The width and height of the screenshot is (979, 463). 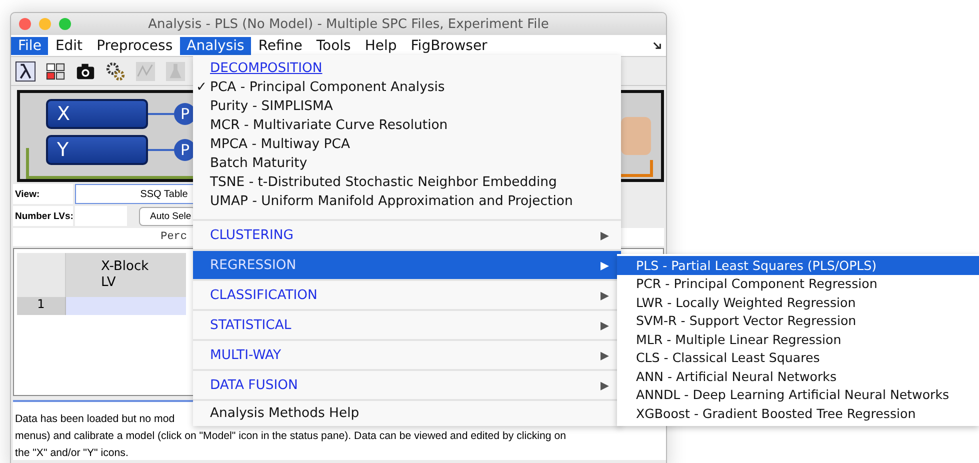 I want to click on menu-item: MPCA - Multiway PCA, so click(x=280, y=144).